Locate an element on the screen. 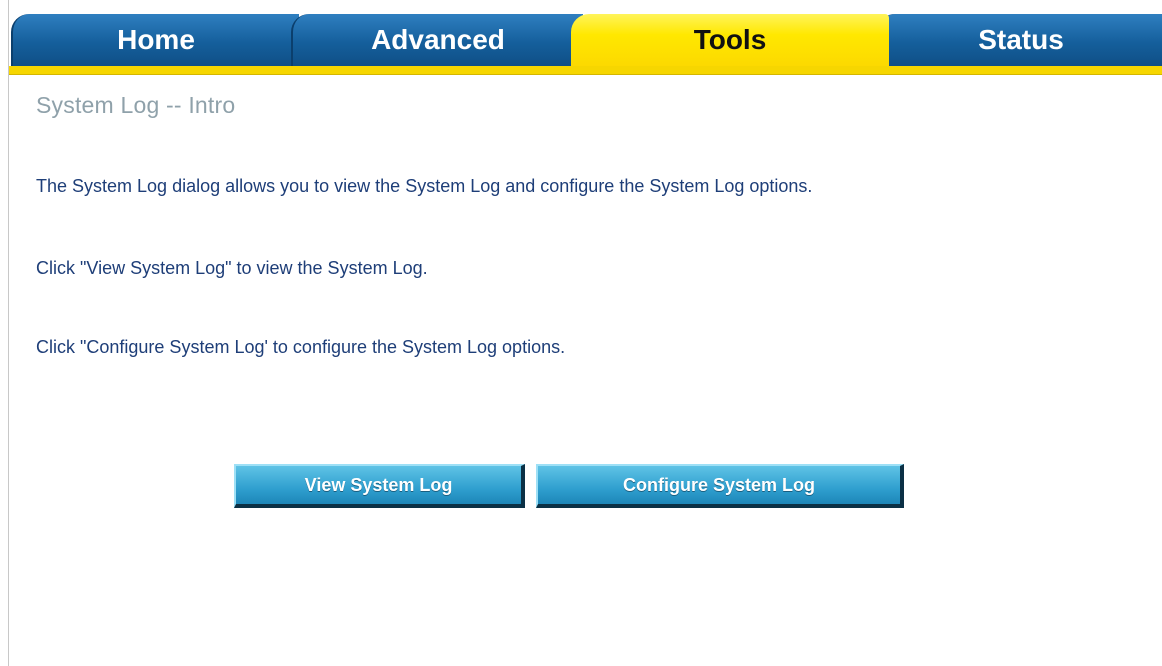 This screenshot has height=666, width=1162. tab-home: Home is located at coordinates (155, 40).